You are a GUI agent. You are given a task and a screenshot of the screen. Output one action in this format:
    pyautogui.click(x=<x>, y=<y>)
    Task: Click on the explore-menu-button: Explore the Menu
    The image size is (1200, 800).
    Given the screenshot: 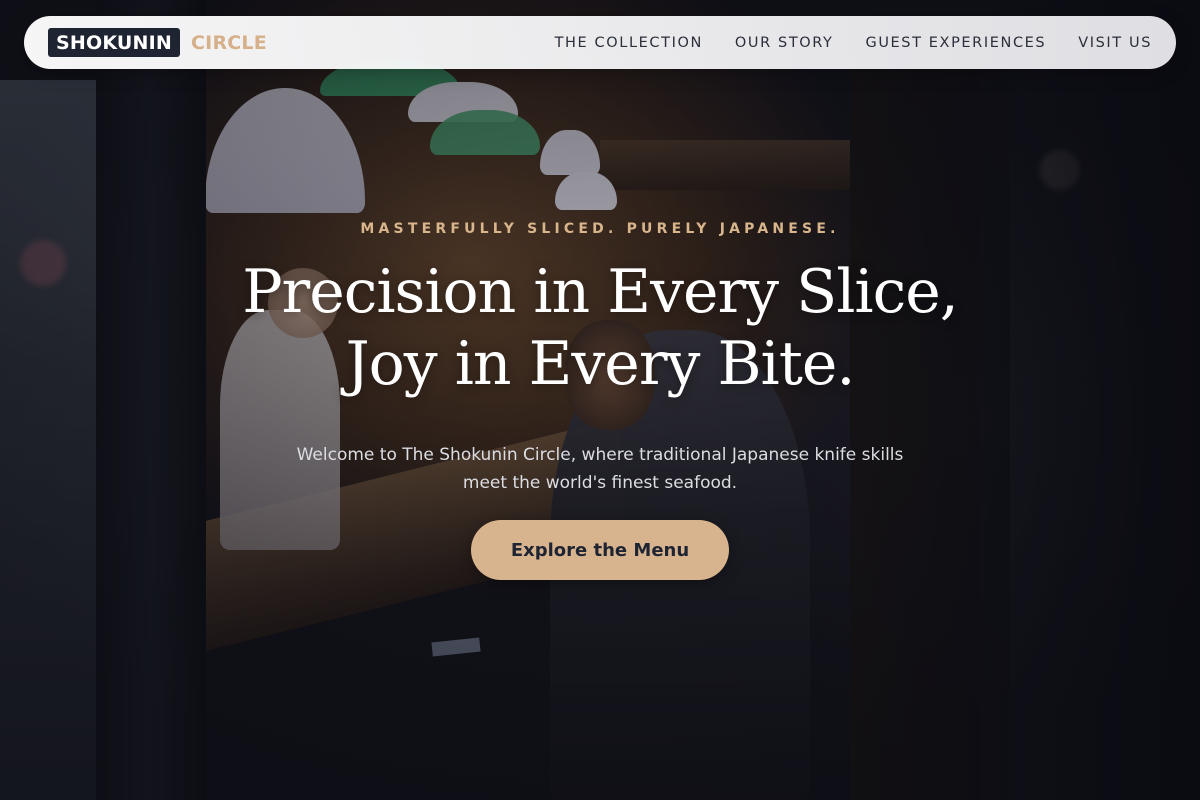 What is the action you would take?
    pyautogui.click(x=600, y=550)
    